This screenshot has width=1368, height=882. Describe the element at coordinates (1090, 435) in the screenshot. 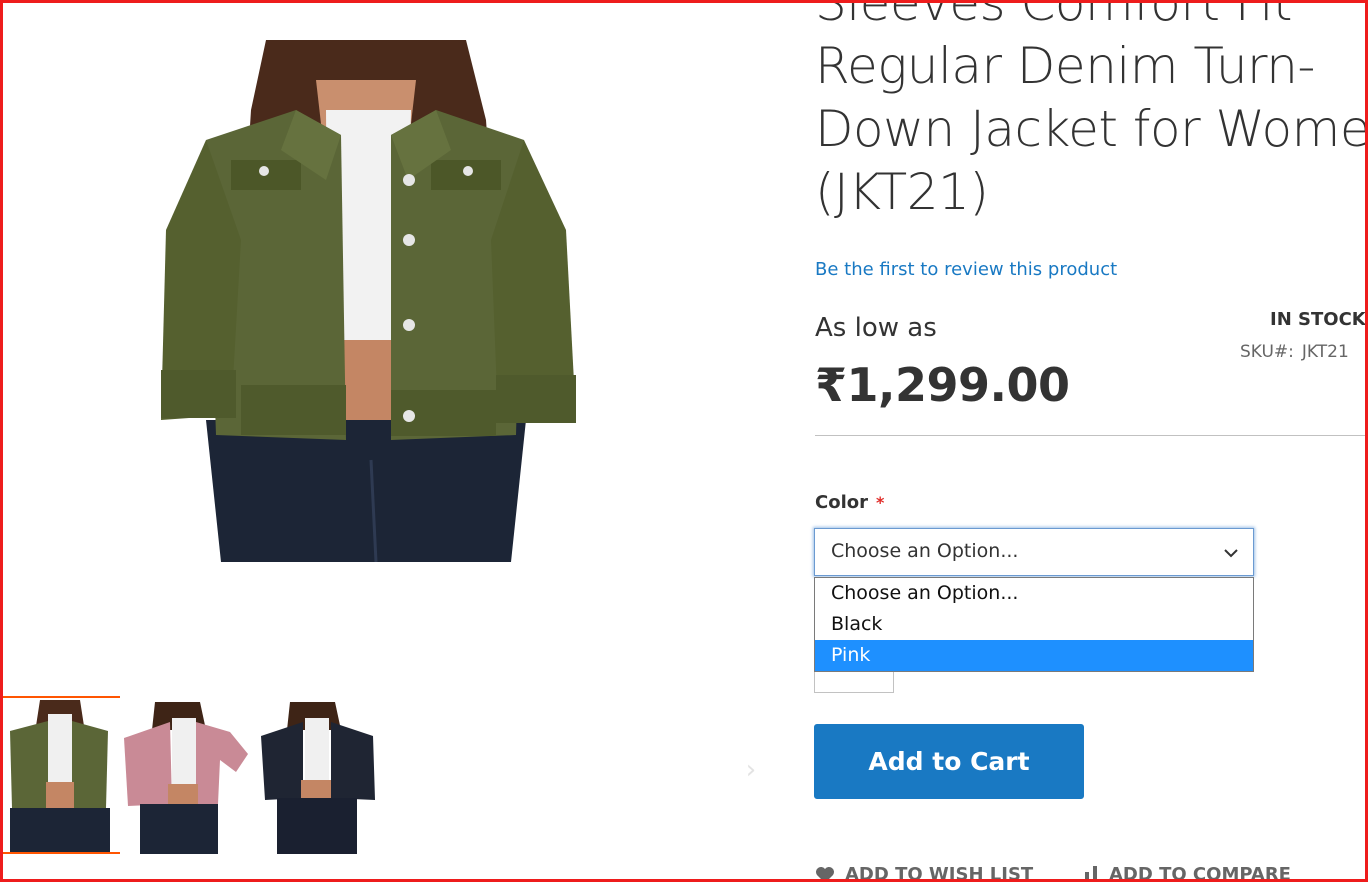

I see `divider` at that location.